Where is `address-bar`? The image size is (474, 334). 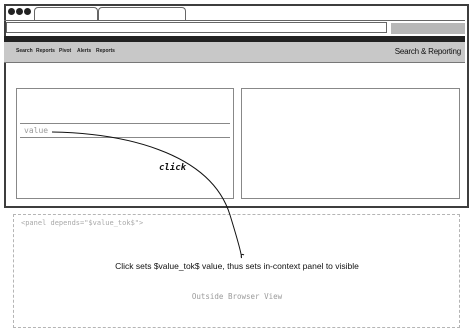
address-bar is located at coordinates (196, 27).